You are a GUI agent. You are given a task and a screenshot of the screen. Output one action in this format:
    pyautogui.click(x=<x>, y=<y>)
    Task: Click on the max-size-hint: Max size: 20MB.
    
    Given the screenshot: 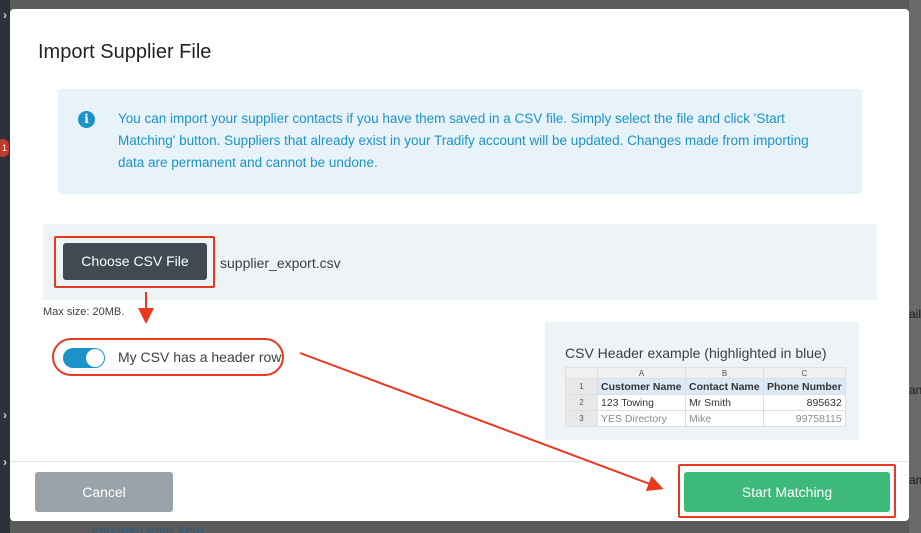 What is the action you would take?
    pyautogui.click(x=84, y=312)
    